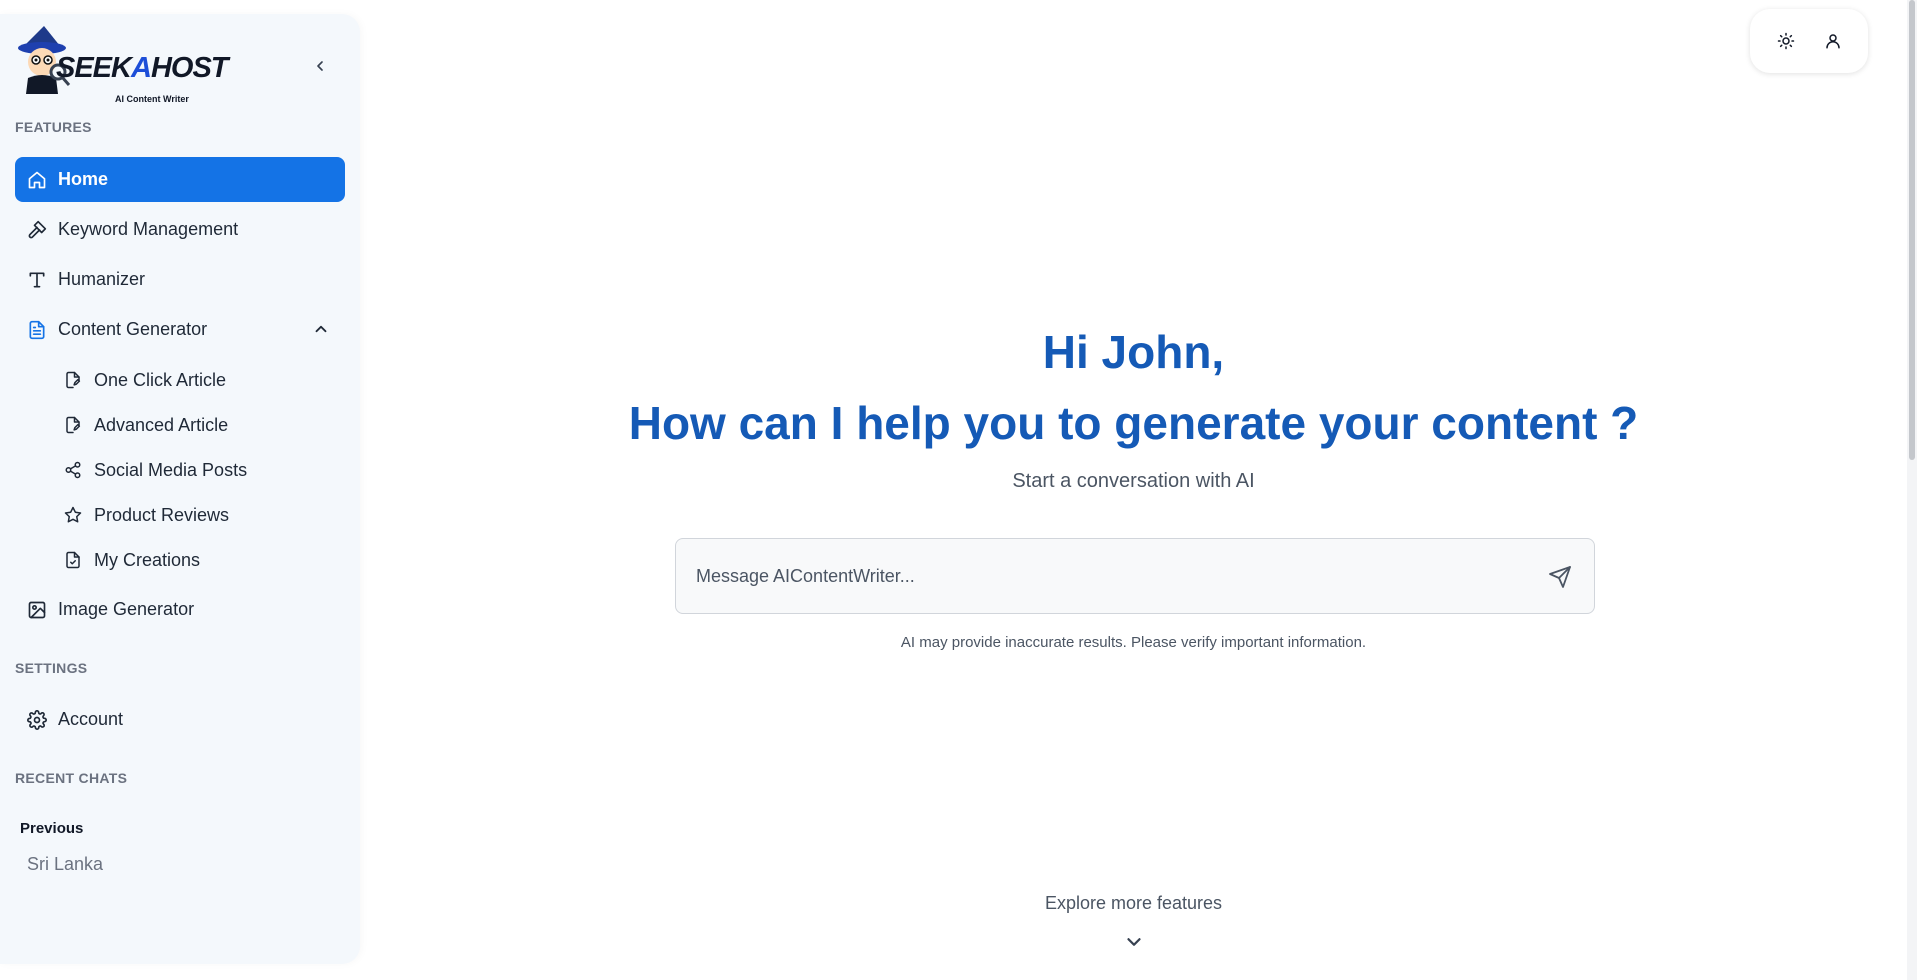 This screenshot has height=980, width=1917. What do you see at coordinates (71, 778) in the screenshot?
I see `recent-chats-section-label: RECENT CHATS` at bounding box center [71, 778].